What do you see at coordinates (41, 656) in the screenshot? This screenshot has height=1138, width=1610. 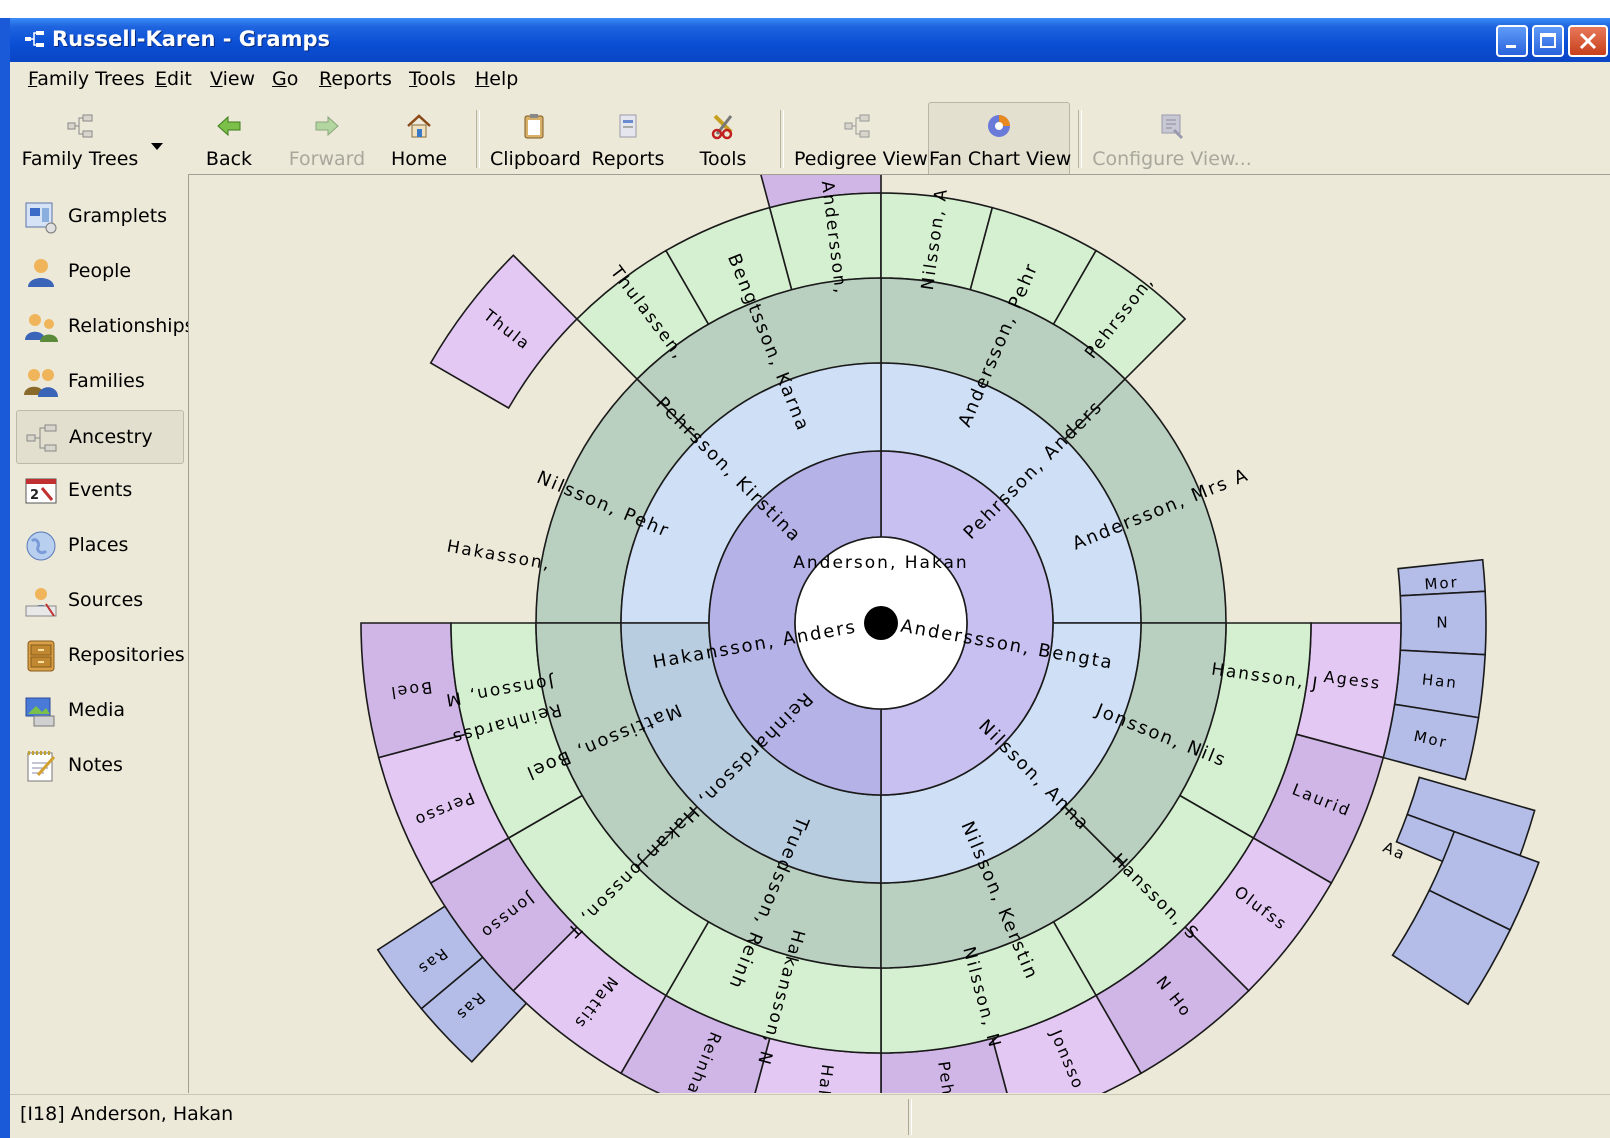 I see `repositories-icon` at bounding box center [41, 656].